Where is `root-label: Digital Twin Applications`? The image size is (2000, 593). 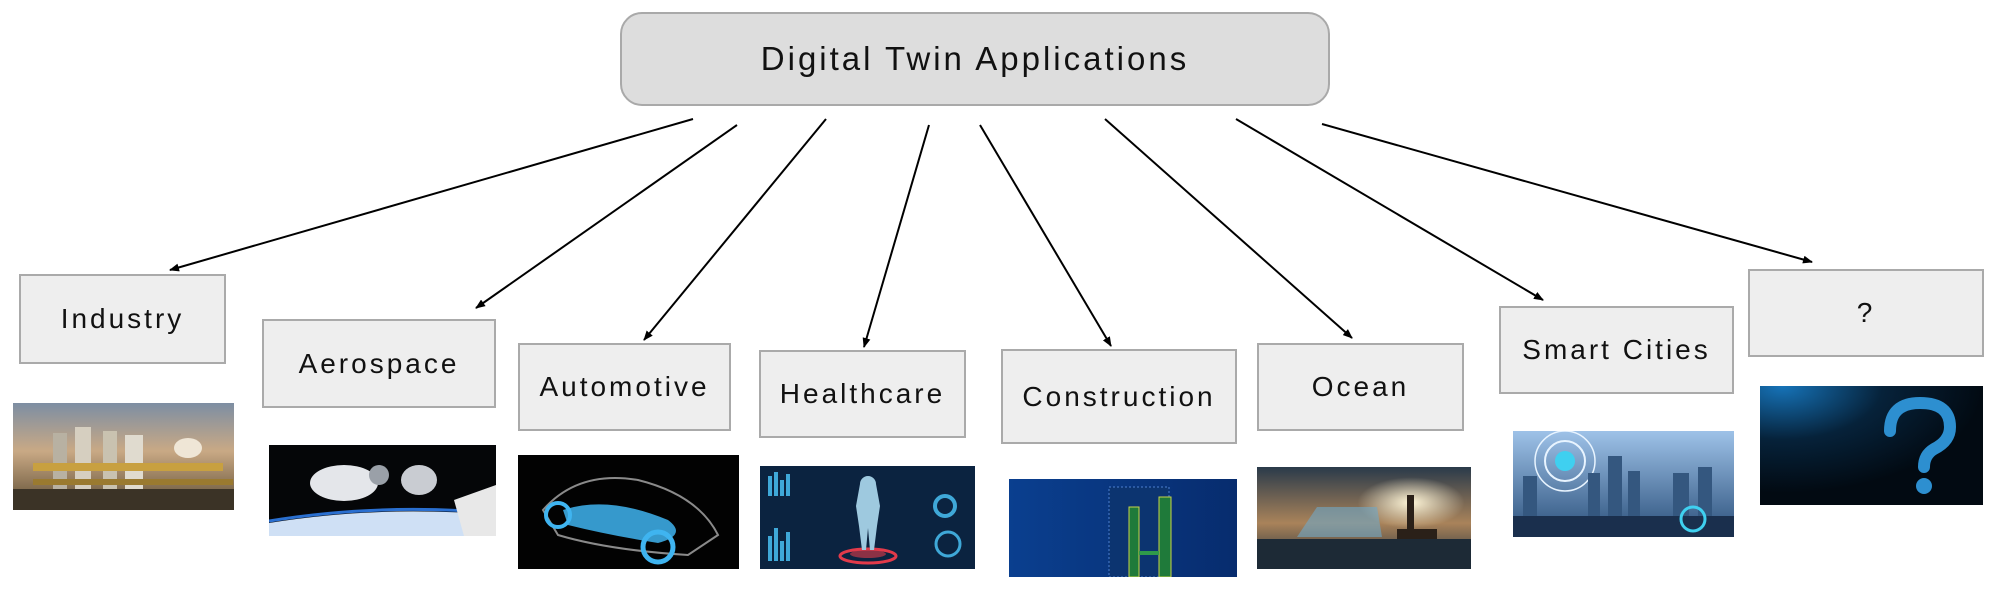 root-label: Digital Twin Applications is located at coordinates (975, 58).